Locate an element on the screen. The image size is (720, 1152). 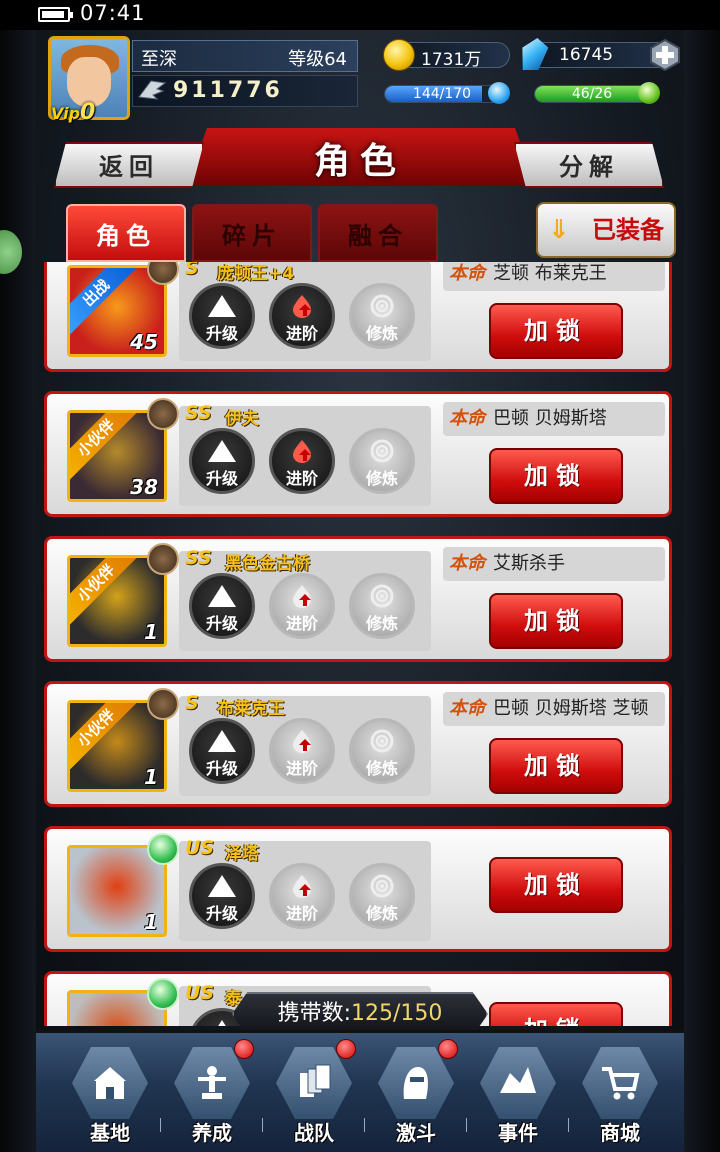
stamina-bar: 144/170 is located at coordinates (442, 94).